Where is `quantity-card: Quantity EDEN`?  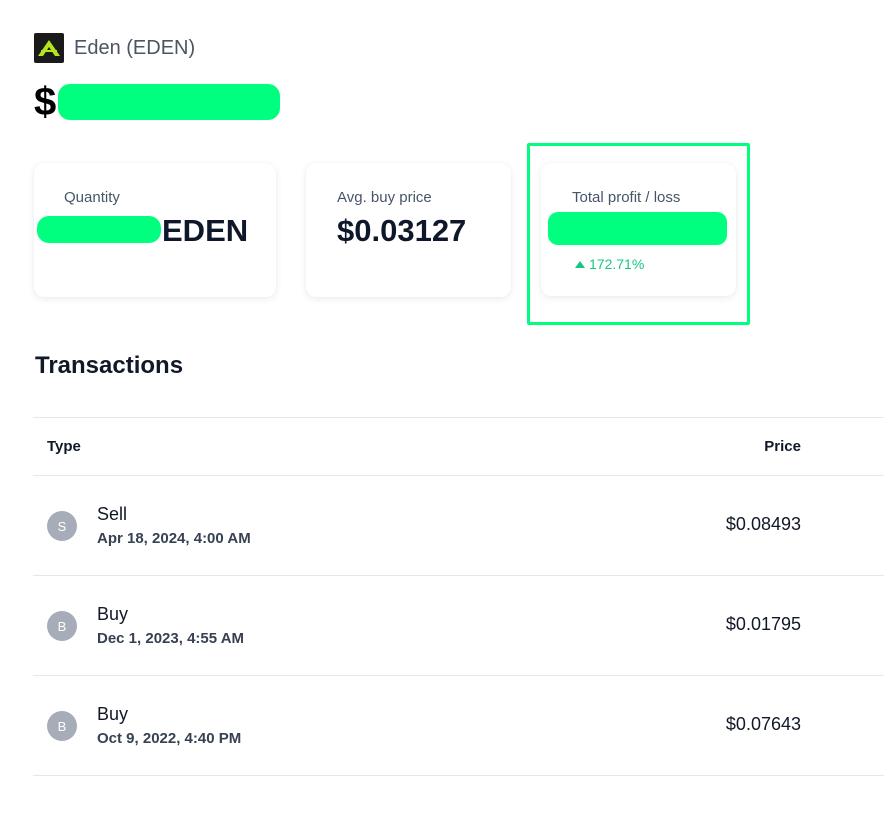
quantity-card: Quantity EDEN is located at coordinates (155, 230).